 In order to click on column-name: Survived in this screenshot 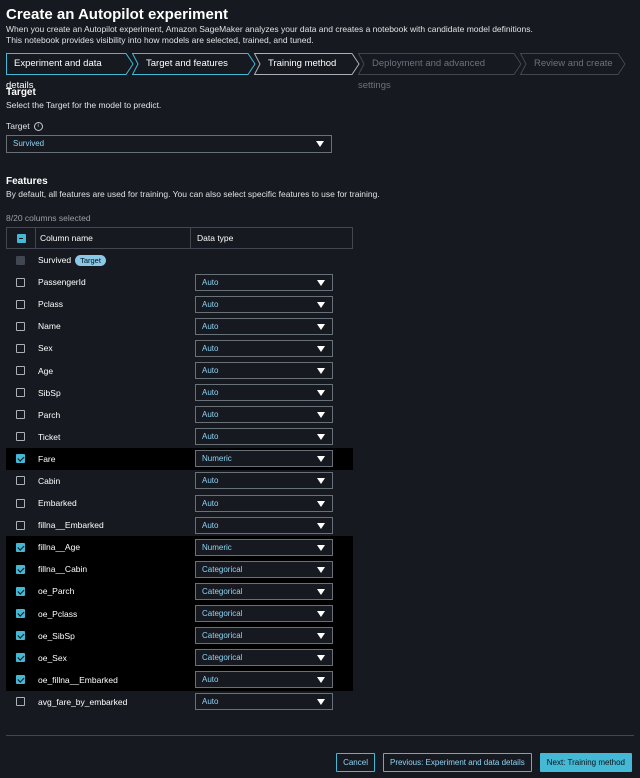, I will do `click(55, 260)`.